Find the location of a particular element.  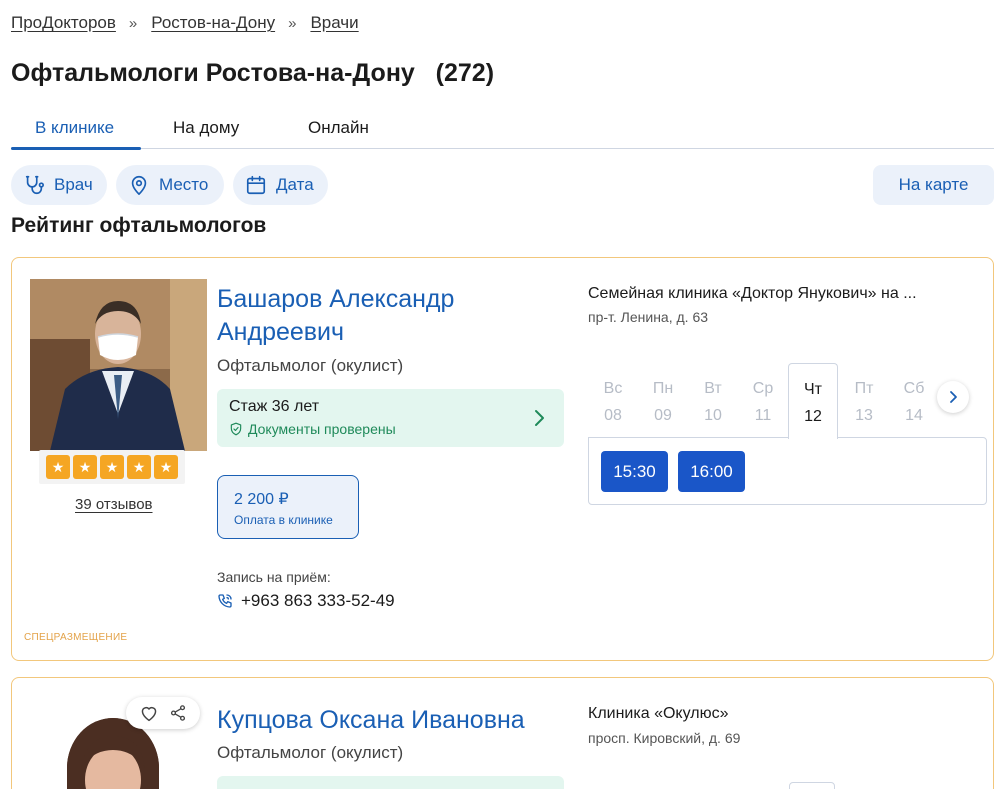

location-tabs: В клинике На дому Онлайн is located at coordinates (502, 131).